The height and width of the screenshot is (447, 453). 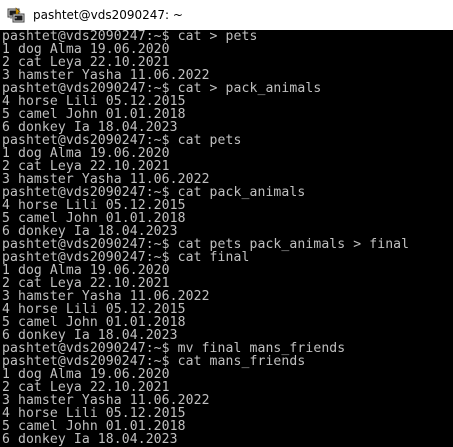 What do you see at coordinates (108, 15) in the screenshot?
I see `window-title: pashtet@vds2090247: ~` at bounding box center [108, 15].